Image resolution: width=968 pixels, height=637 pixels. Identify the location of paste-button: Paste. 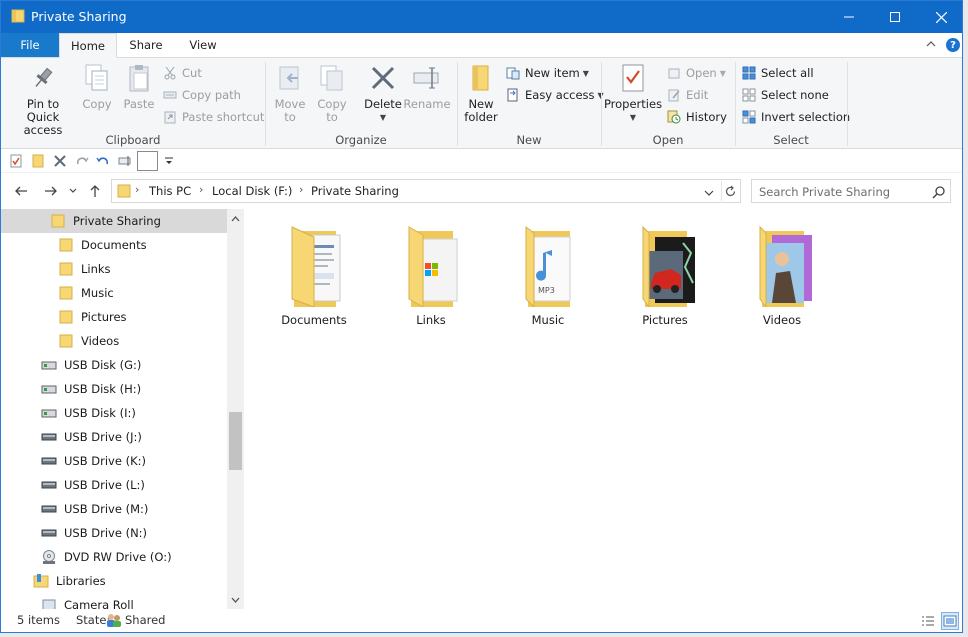
(139, 86).